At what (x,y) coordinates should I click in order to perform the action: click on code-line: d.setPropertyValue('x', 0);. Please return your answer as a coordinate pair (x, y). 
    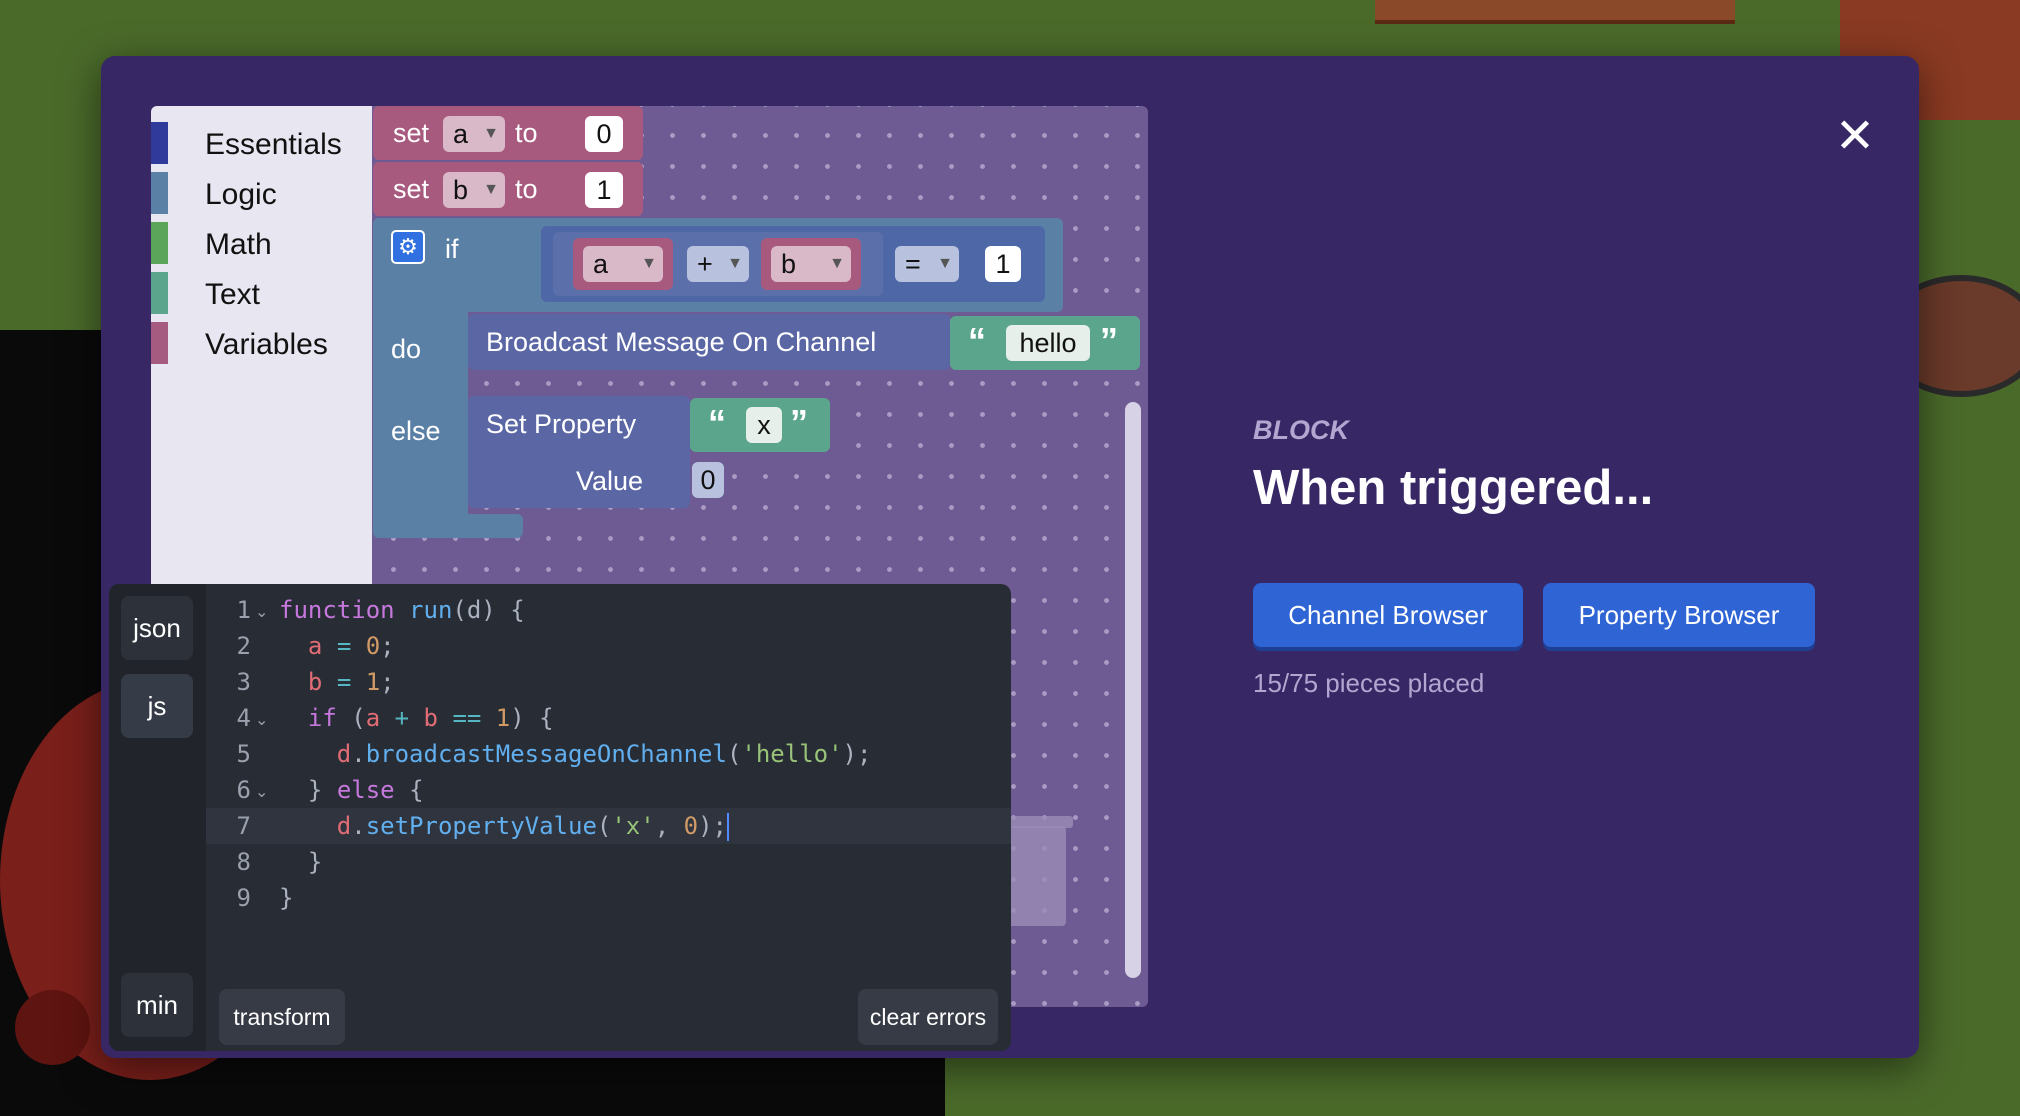
    Looking at the image, I should click on (504, 826).